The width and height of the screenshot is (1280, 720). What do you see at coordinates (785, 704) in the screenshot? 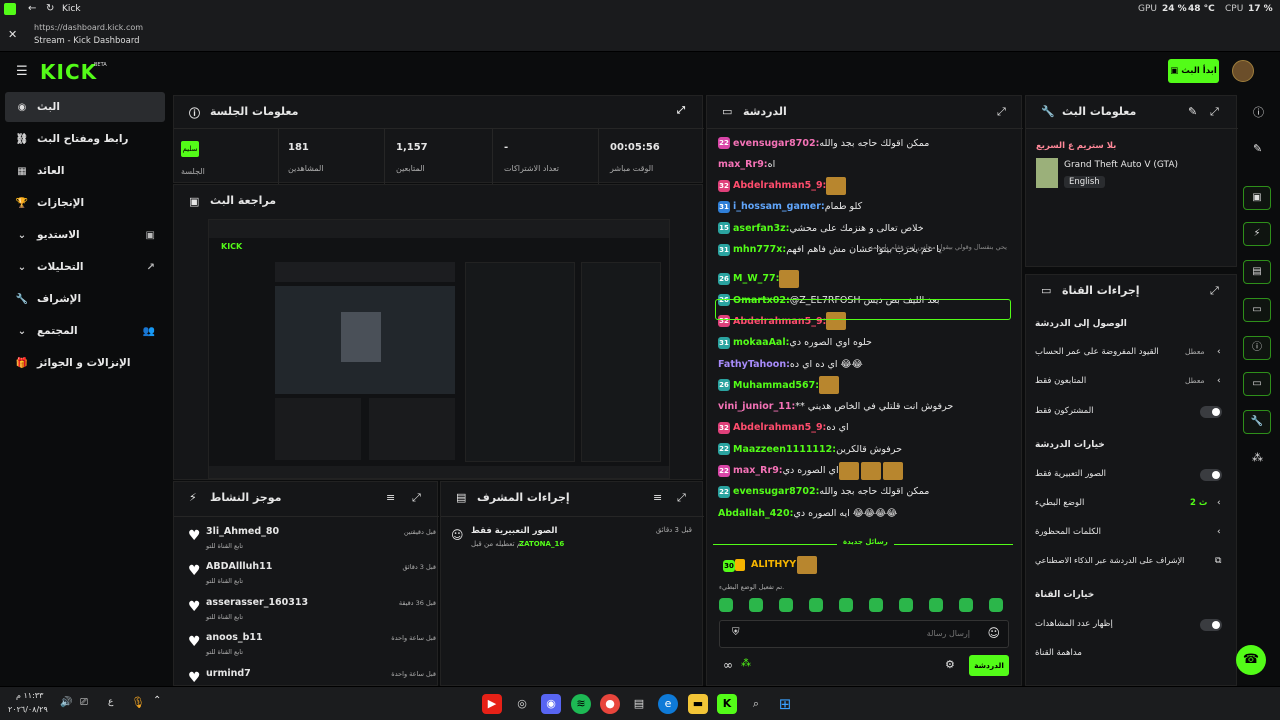
I see `windows-start-icon: ⊞` at bounding box center [785, 704].